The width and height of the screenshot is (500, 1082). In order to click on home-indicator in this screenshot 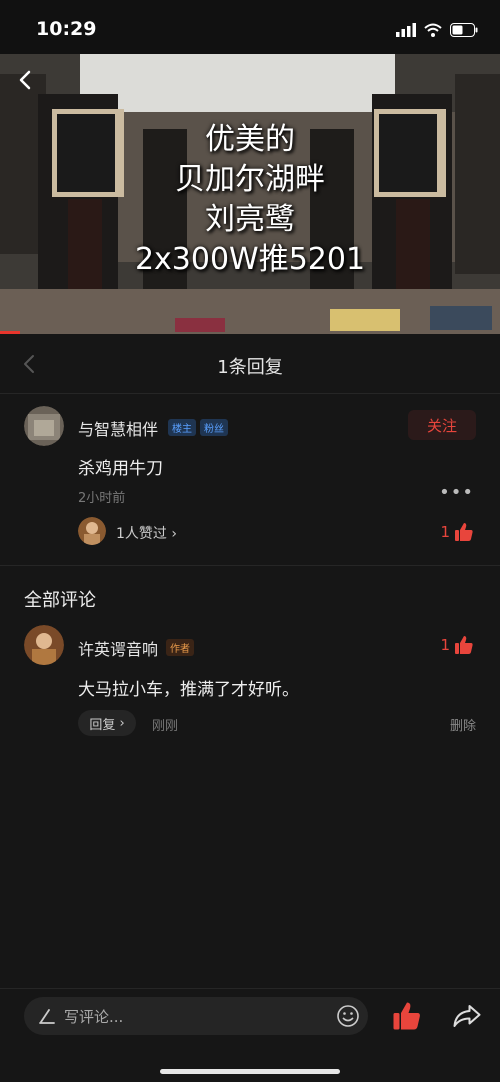, I will do `click(250, 1071)`.